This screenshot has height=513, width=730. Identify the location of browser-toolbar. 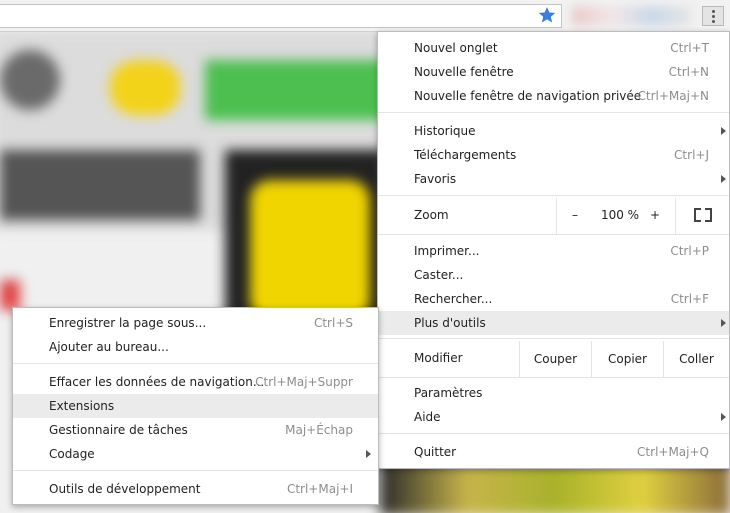
(365, 16).